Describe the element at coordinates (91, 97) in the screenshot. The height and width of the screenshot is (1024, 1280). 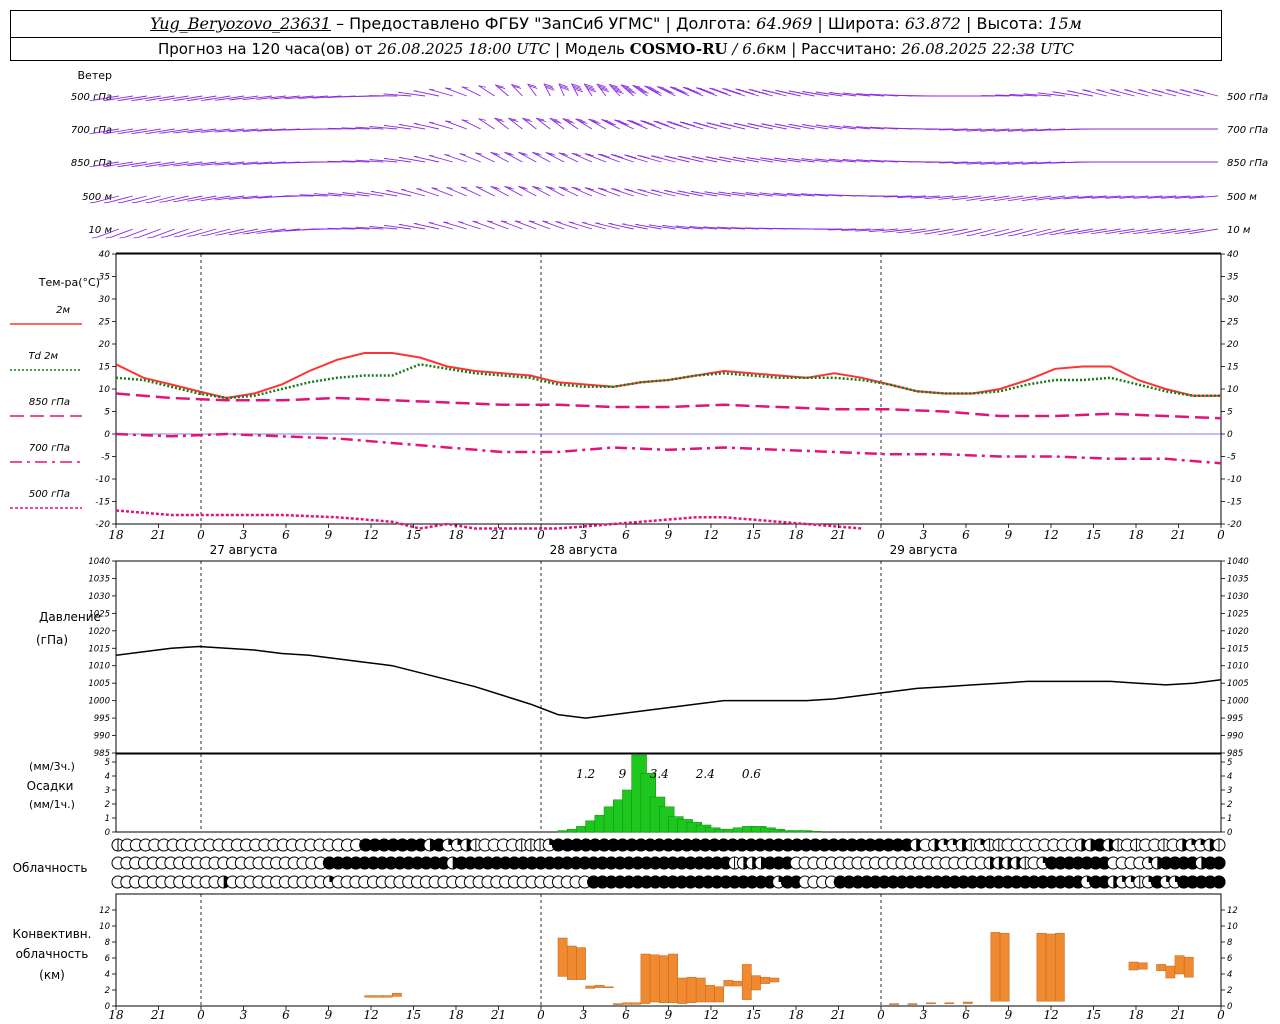
I see `wind-level-label: 500 гПа` at that location.